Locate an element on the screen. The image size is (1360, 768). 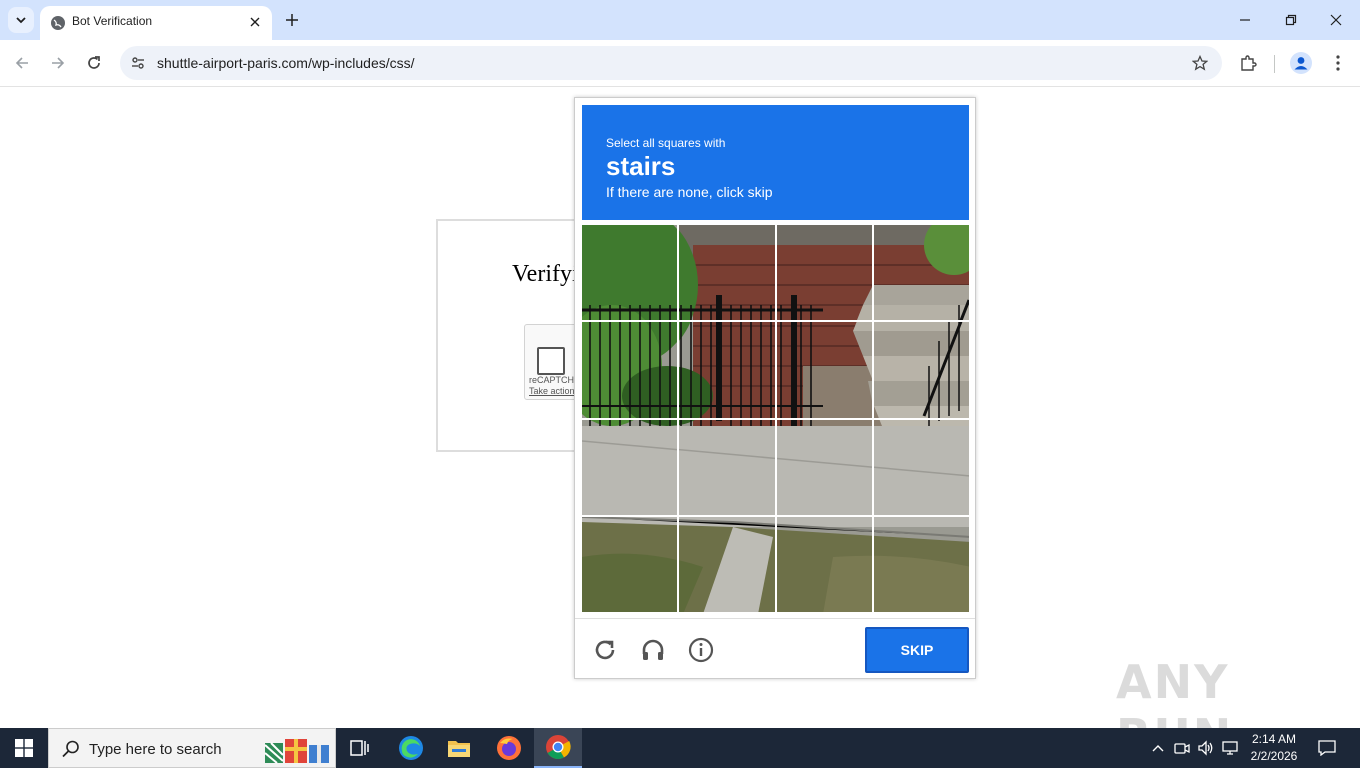
search-icon is located at coordinates (70, 749).